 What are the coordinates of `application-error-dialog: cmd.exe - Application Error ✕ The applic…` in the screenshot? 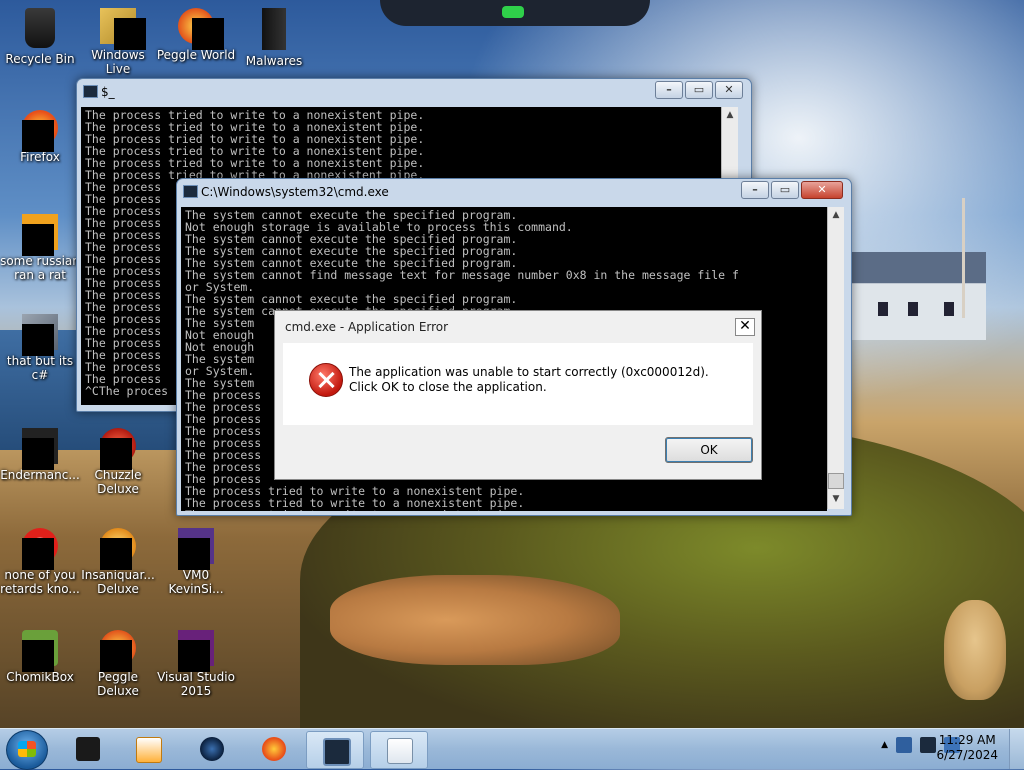 It's located at (518, 395).